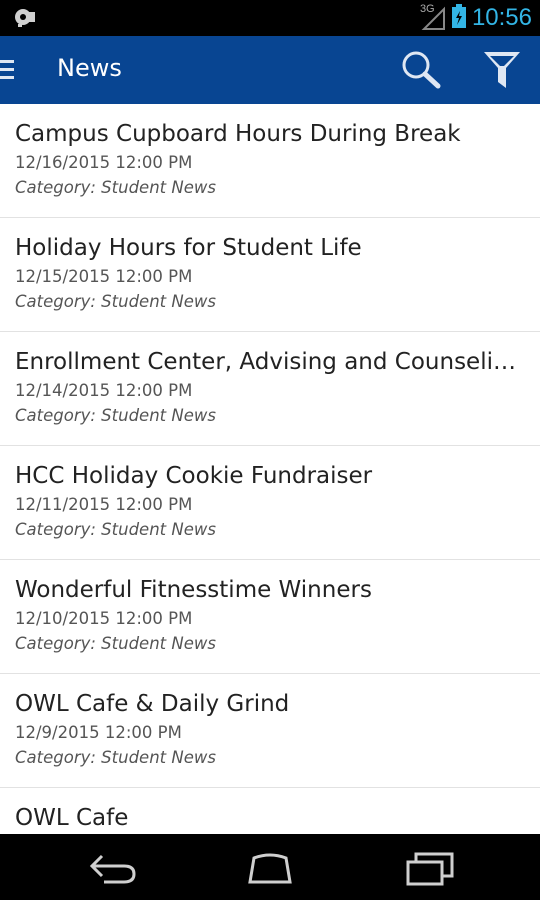 This screenshot has height=900, width=540. I want to click on filter-icon, so click(502, 70).